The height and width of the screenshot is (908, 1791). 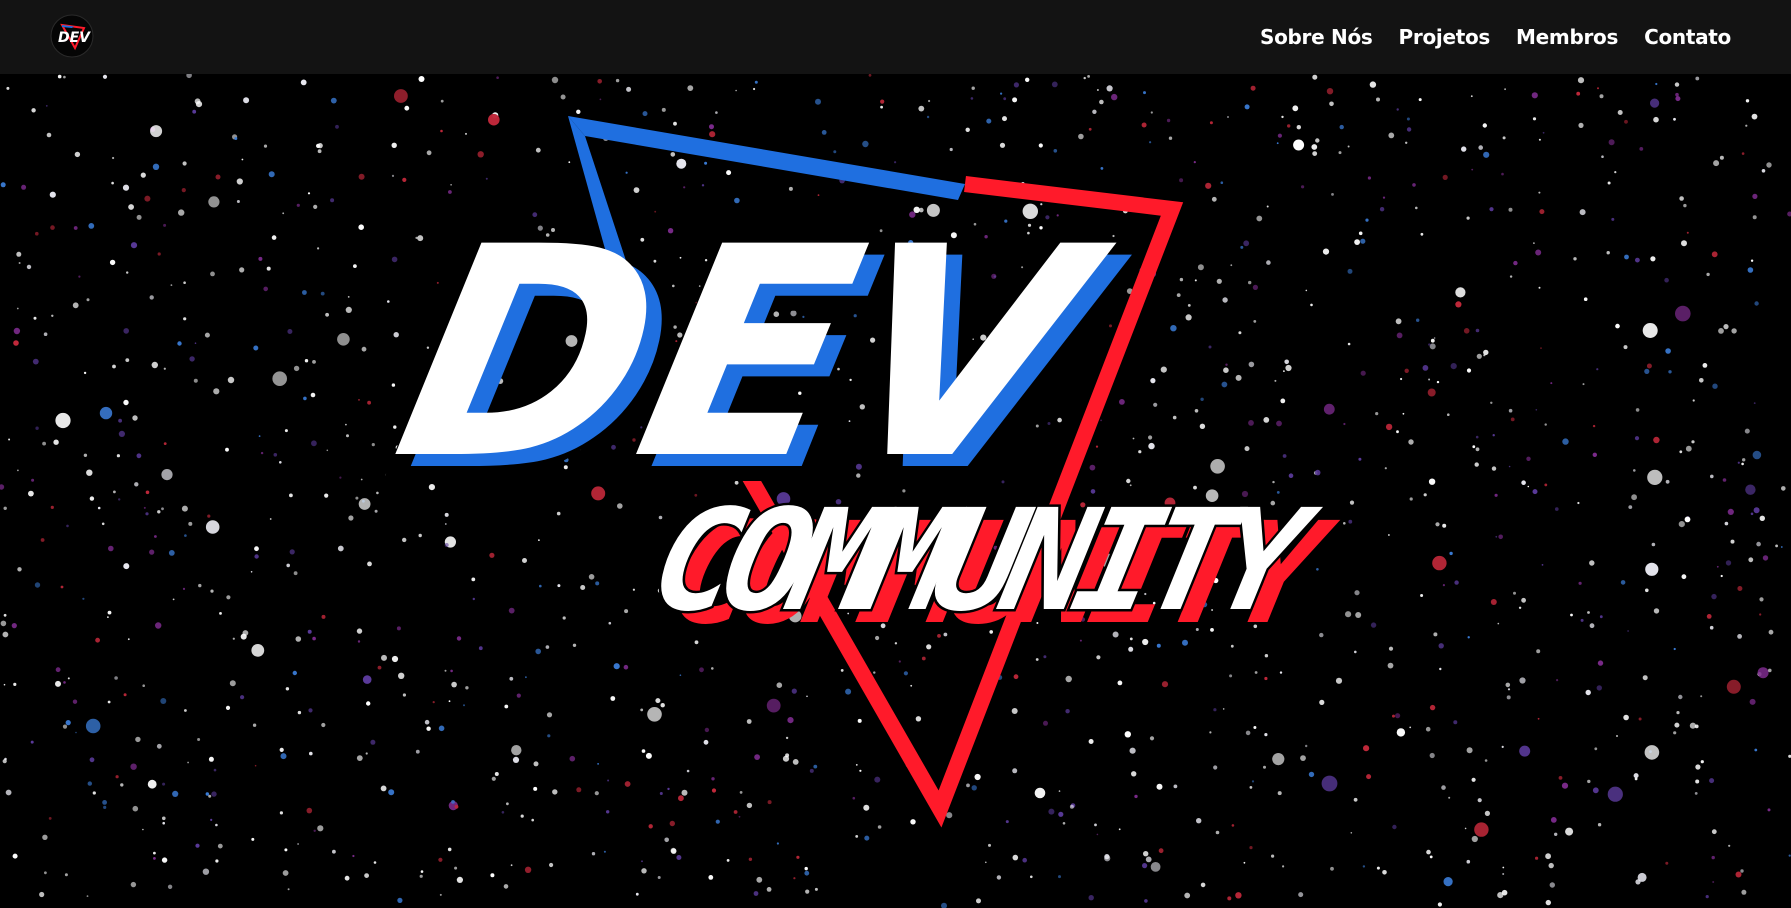 What do you see at coordinates (1316, 37) in the screenshot?
I see `nav-link-sobre-nos: Sobre Nós` at bounding box center [1316, 37].